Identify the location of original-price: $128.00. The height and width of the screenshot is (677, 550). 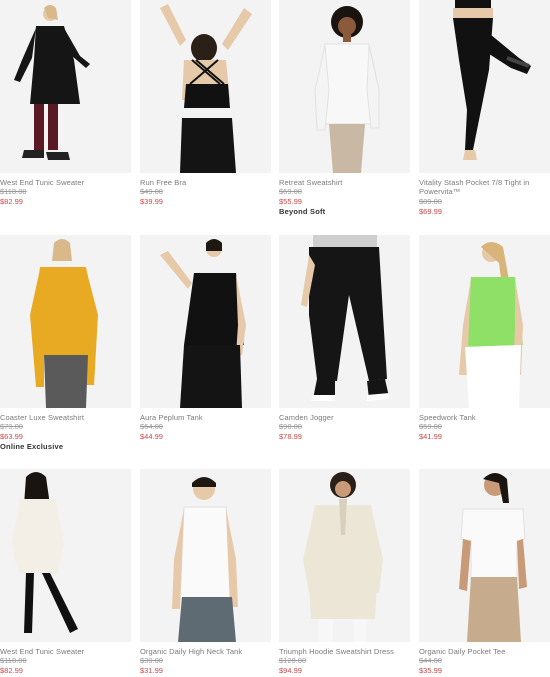
(293, 660).